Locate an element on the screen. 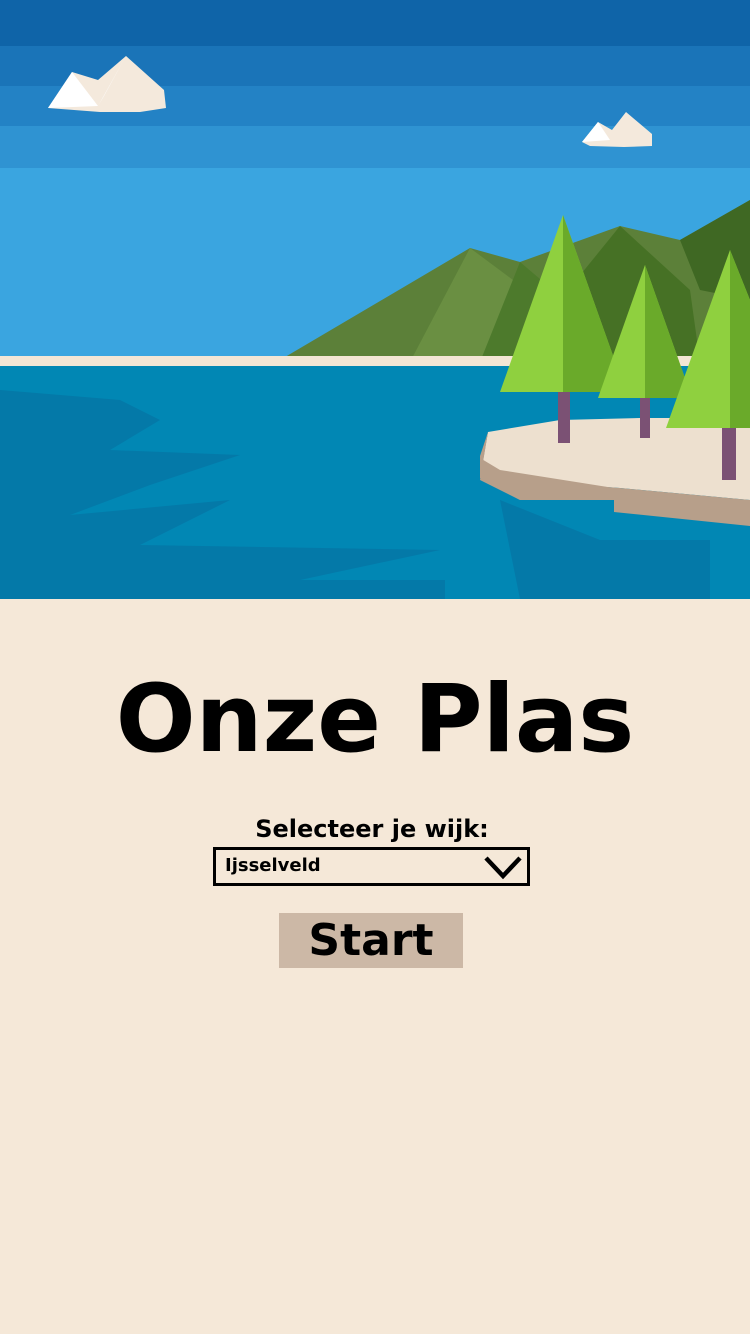 Image resolution: width=750 pixels, height=1334 pixels. wijk-select-label: Selecteer je wijk: is located at coordinates (372, 829).